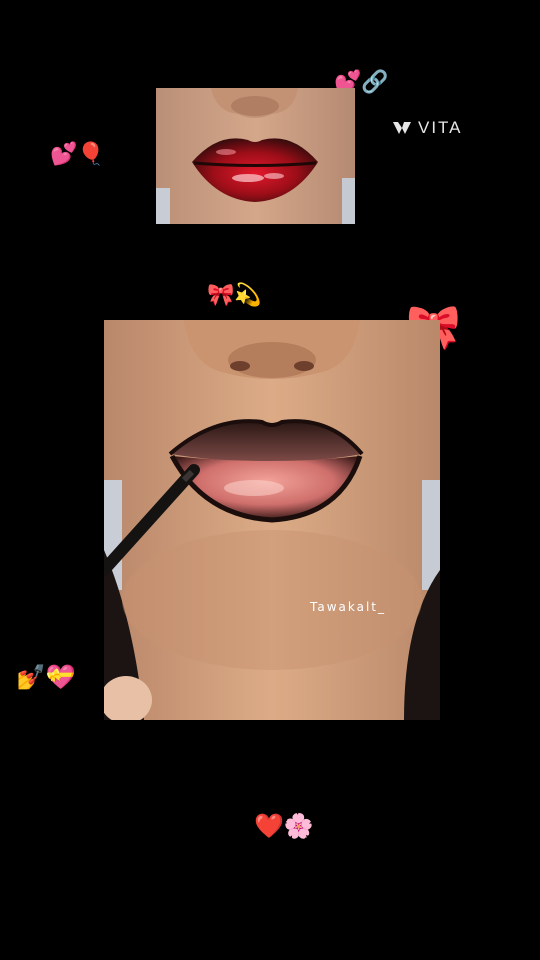 The width and height of the screenshot is (540, 960). I want to click on bow-dizzy-emoji: 🎀💫, so click(234, 295).